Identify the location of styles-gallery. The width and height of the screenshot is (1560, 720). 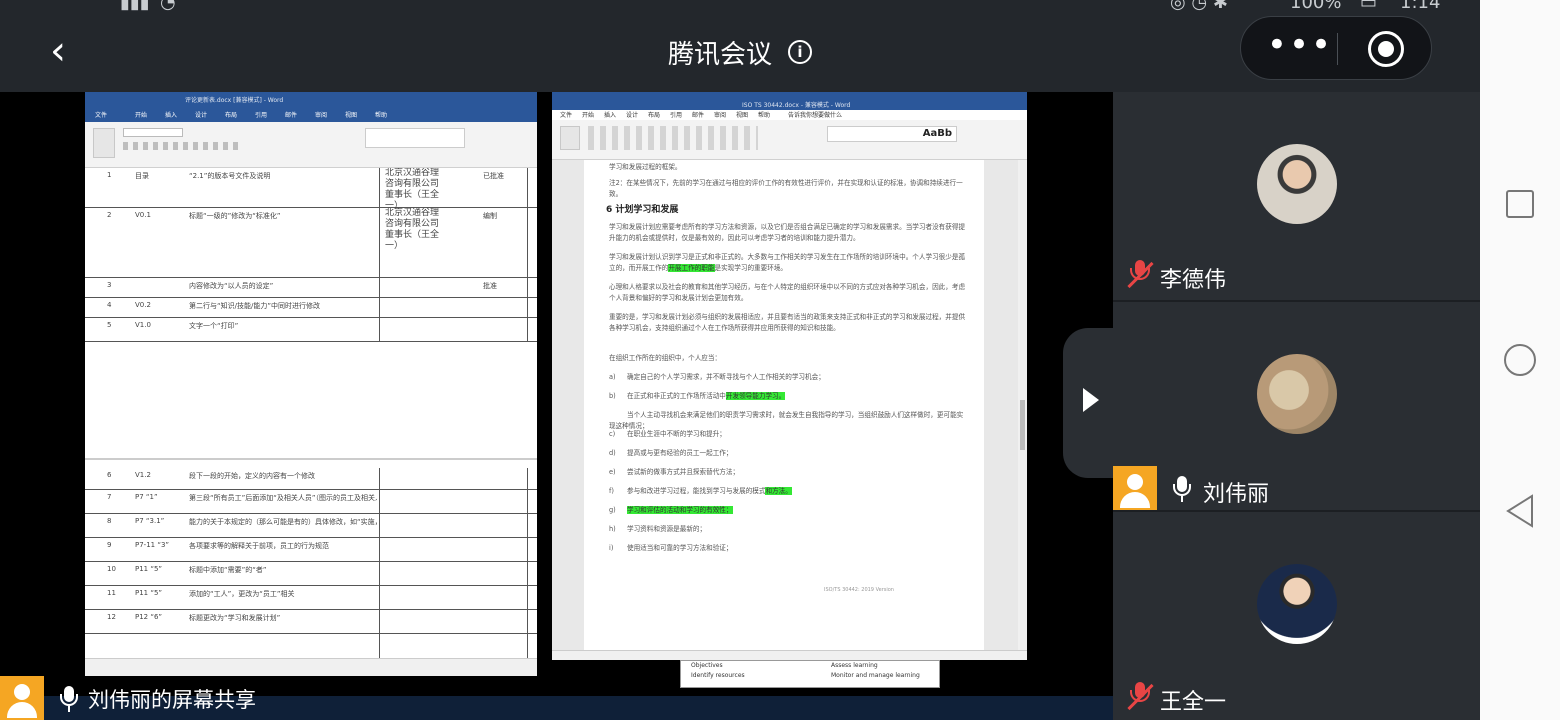
(415, 138).